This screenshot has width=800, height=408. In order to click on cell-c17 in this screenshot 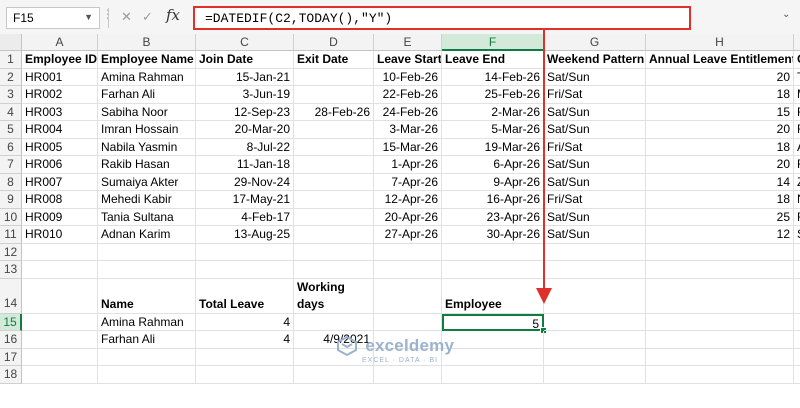, I will do `click(245, 357)`.